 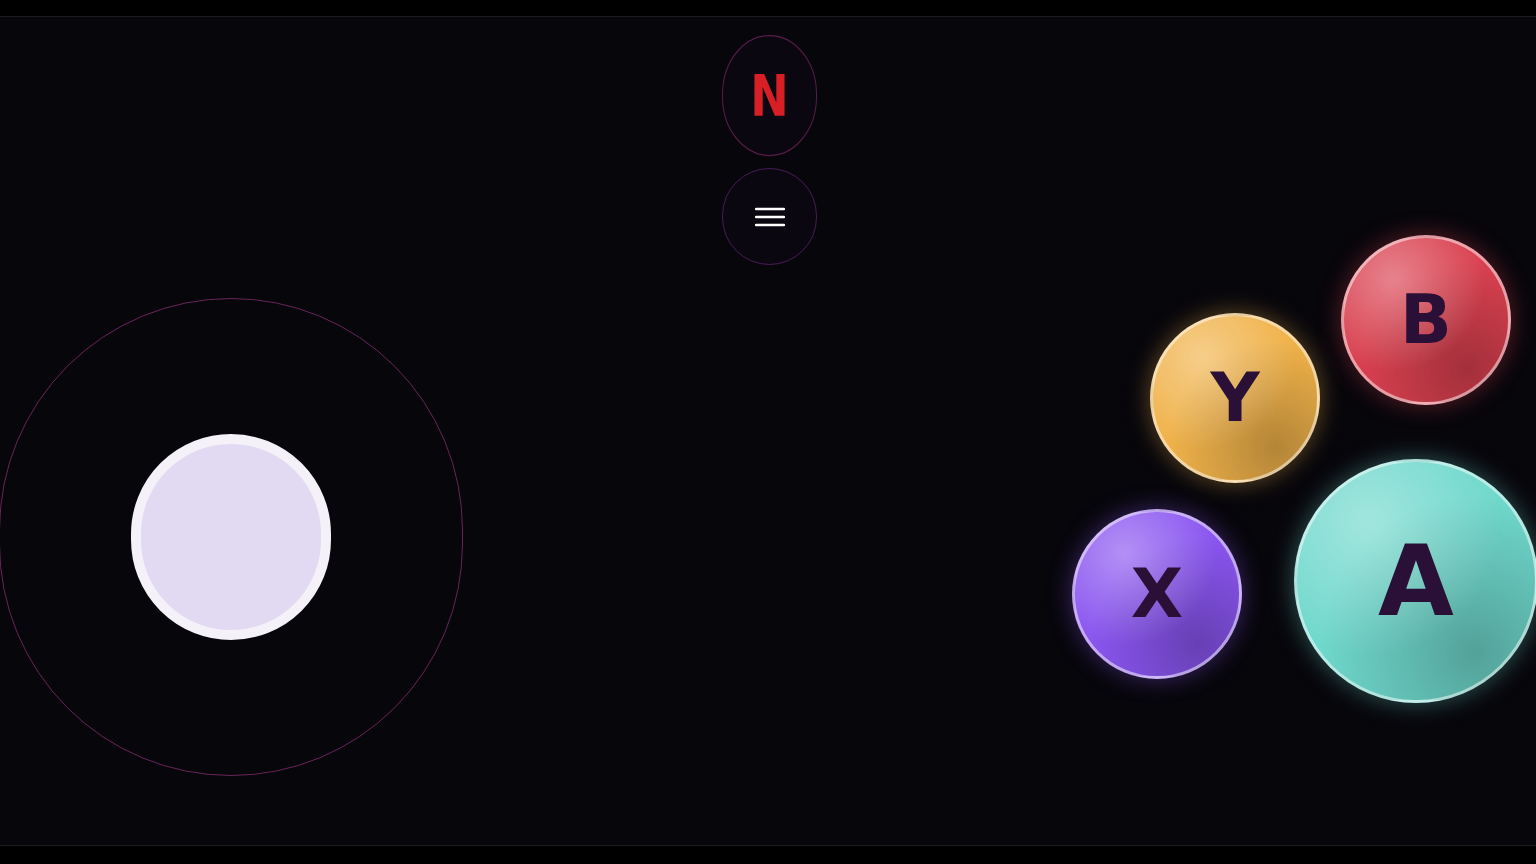 I want to click on face-button: A, so click(x=1415, y=581).